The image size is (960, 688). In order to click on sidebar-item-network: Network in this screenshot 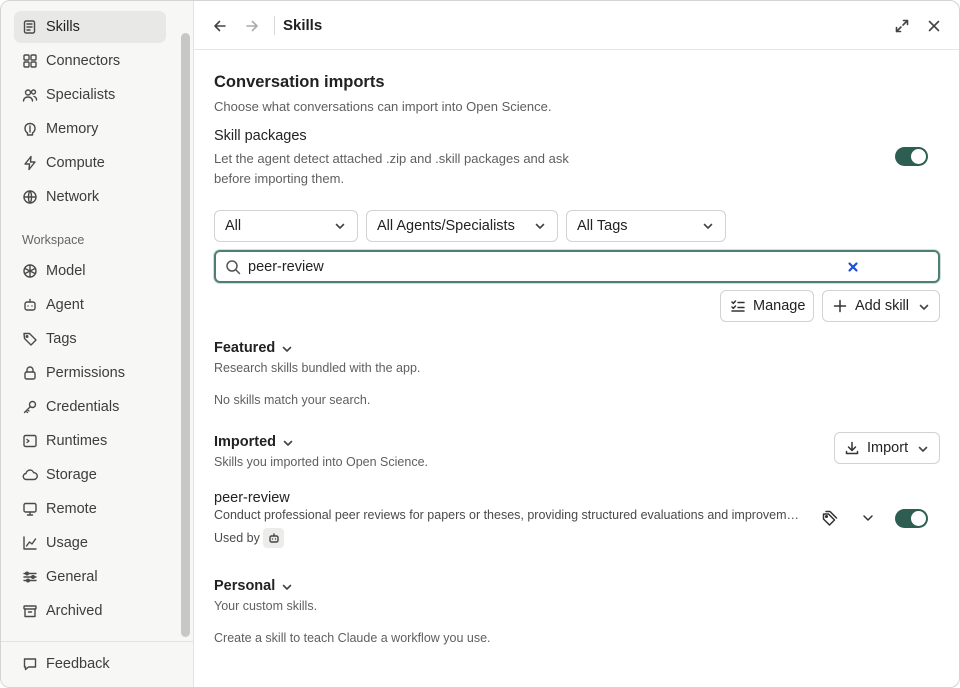, I will do `click(90, 197)`.